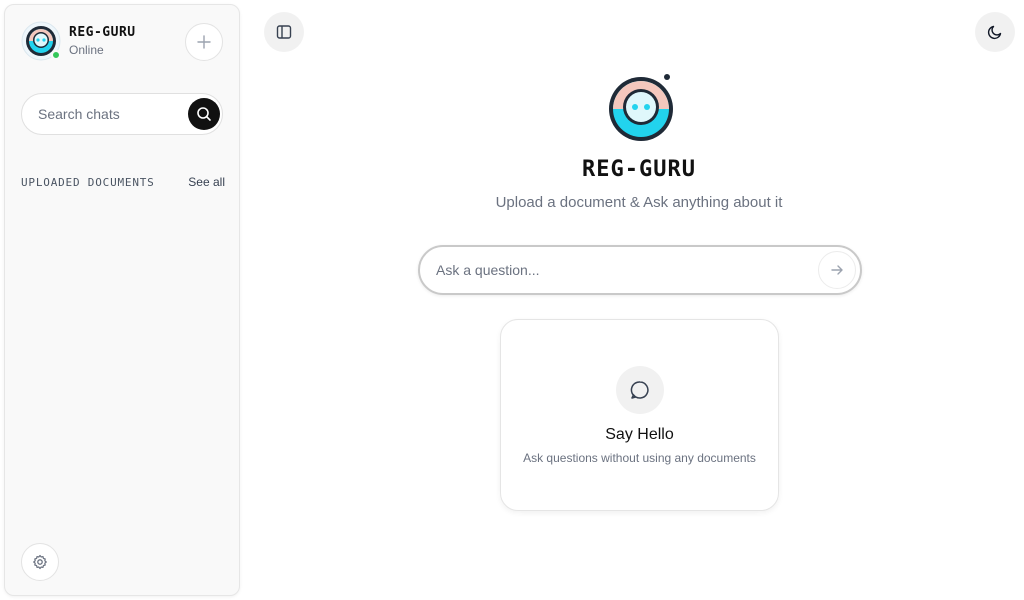 The image size is (1024, 600). What do you see at coordinates (108, 114) in the screenshot?
I see `search-input` at bounding box center [108, 114].